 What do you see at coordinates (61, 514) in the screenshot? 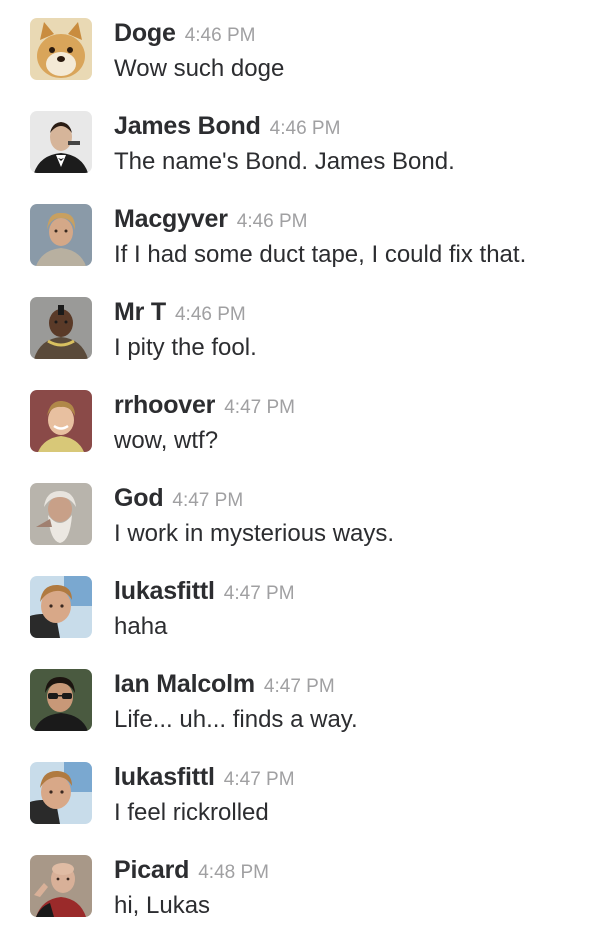
I see `god-avatar` at bounding box center [61, 514].